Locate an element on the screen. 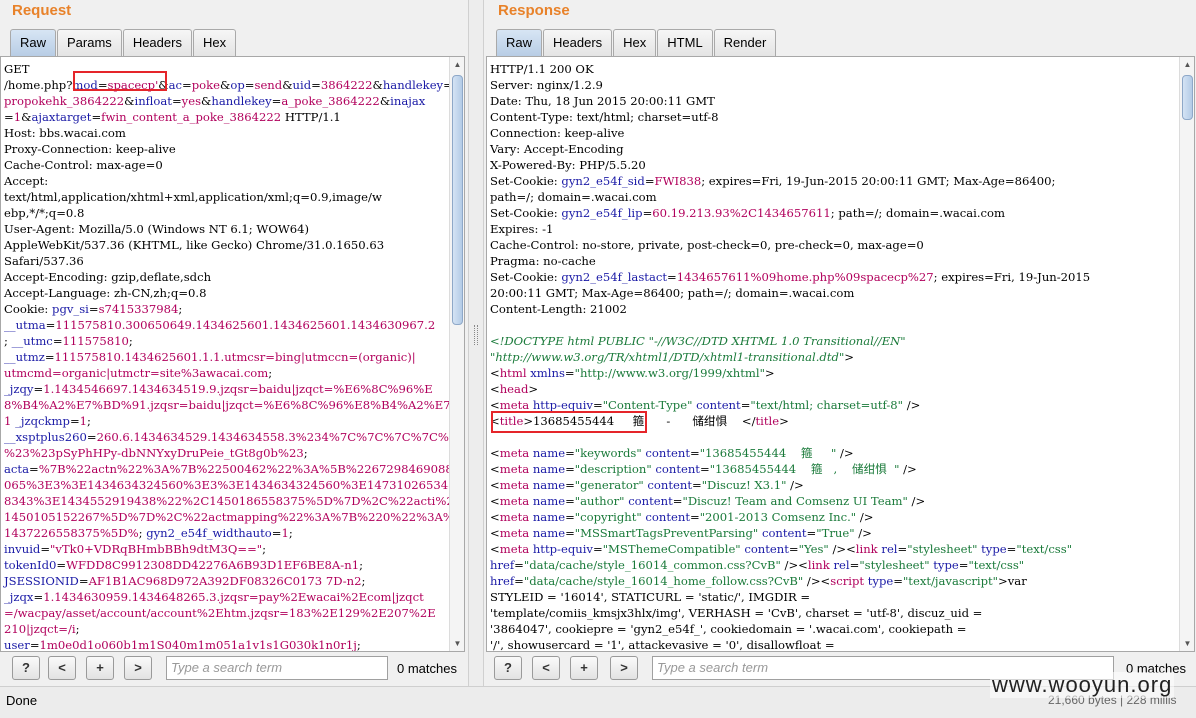 The image size is (1196, 718). code-token: gyn2_e54f_sid is located at coordinates (603, 181).